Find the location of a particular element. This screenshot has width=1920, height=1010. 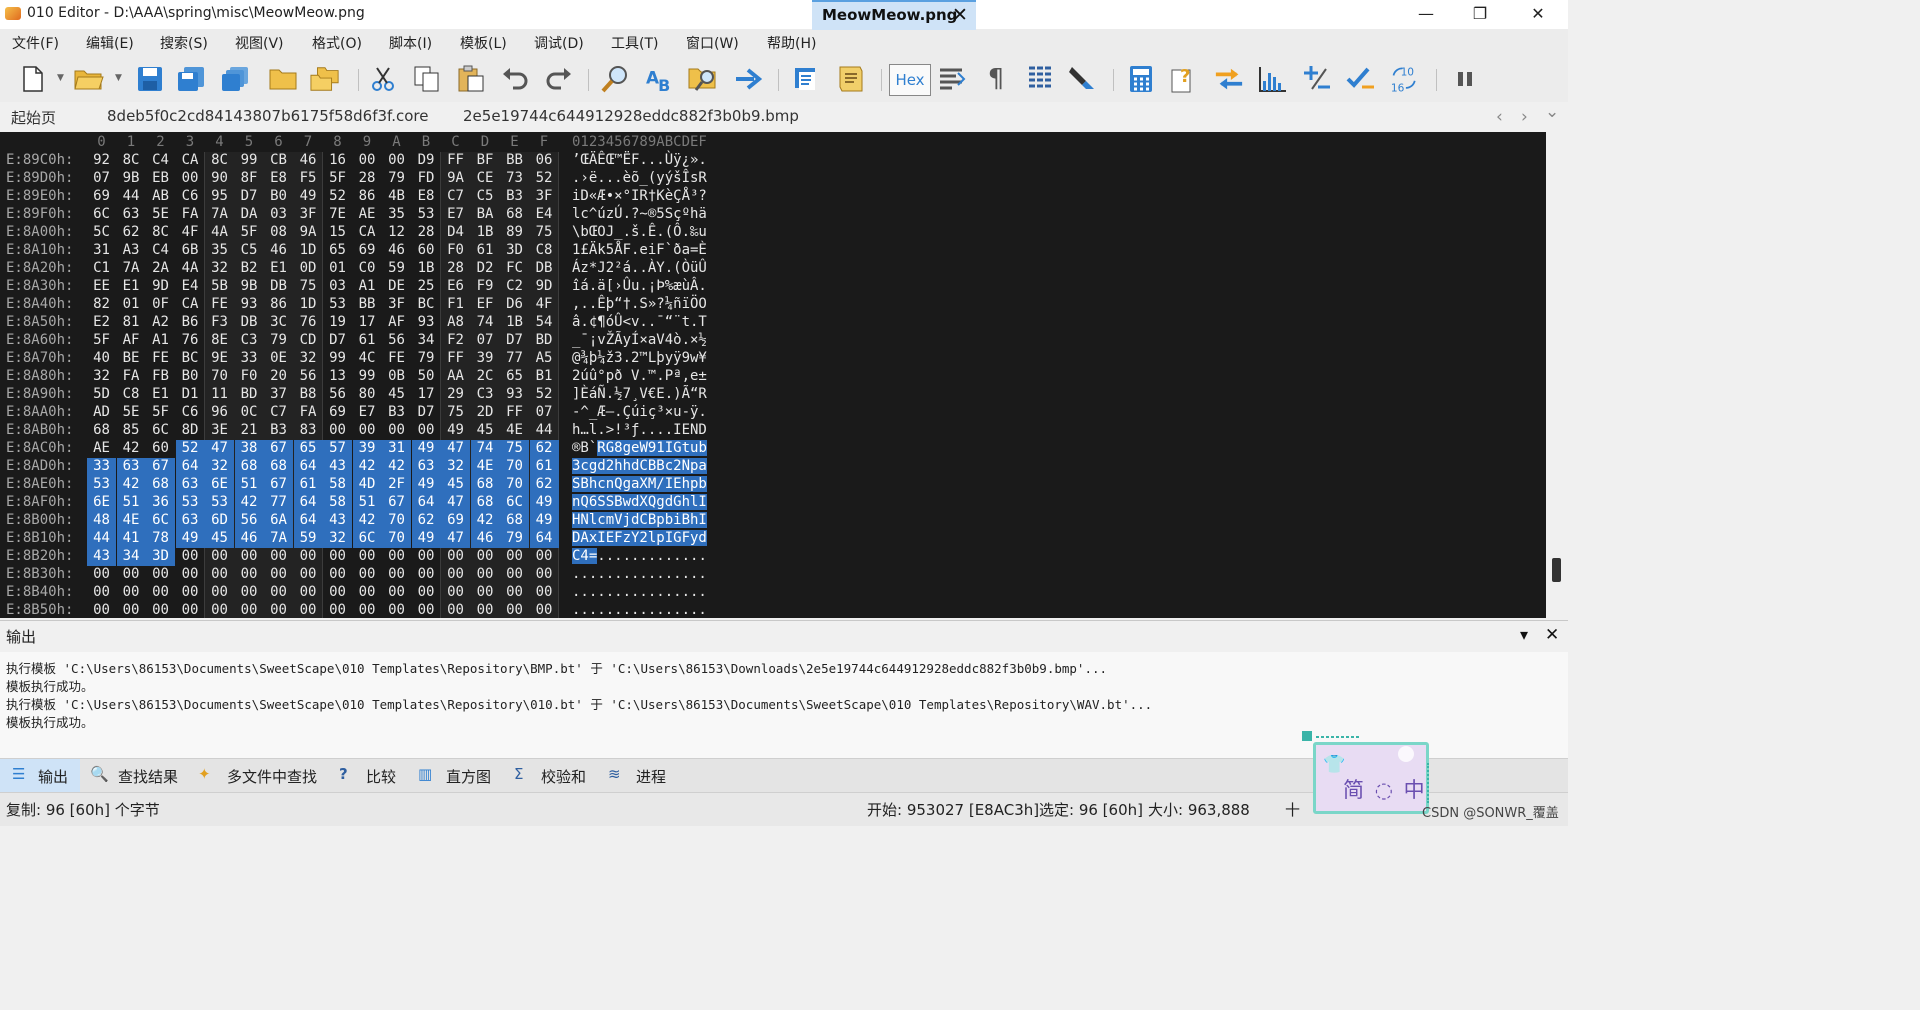

tab-find-results: 查找结果 is located at coordinates (148, 776).